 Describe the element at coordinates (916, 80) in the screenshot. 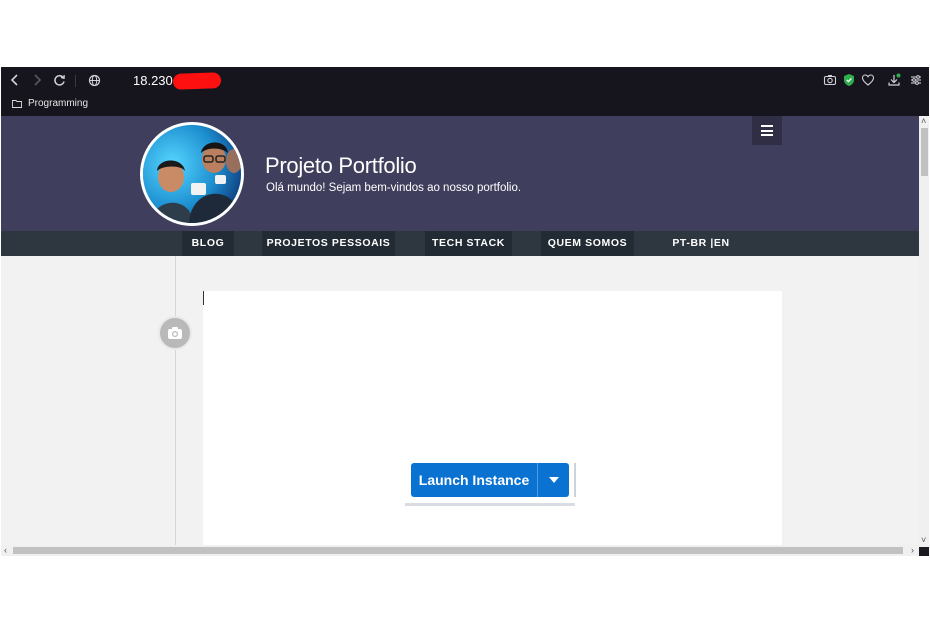

I see `sliders-icon` at that location.